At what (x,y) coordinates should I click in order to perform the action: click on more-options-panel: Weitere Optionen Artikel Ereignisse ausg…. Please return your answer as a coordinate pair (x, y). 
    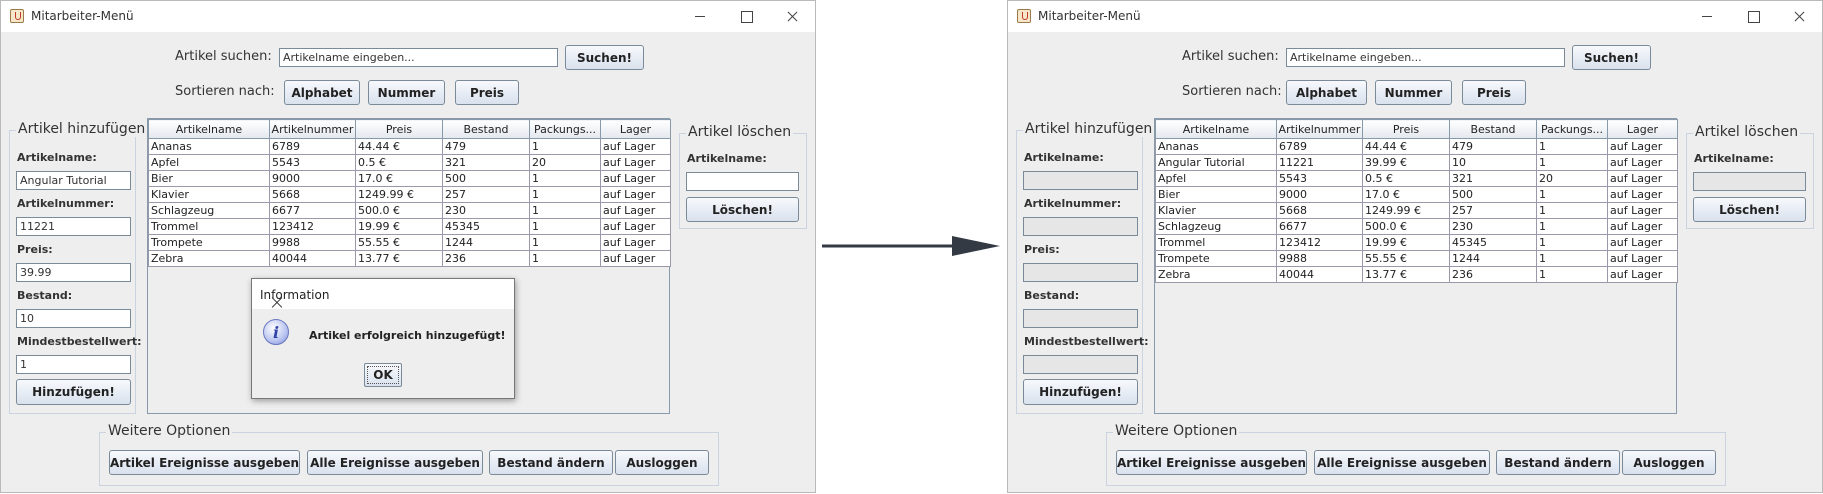
    Looking at the image, I should click on (1416, 454).